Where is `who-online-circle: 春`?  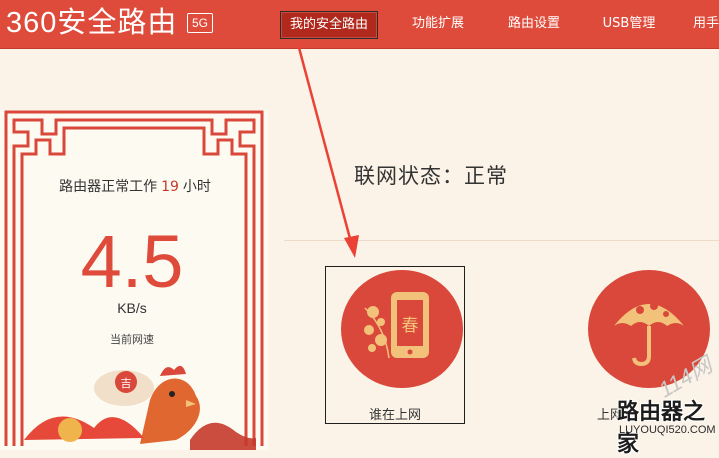 who-online-circle: 春 is located at coordinates (402, 329).